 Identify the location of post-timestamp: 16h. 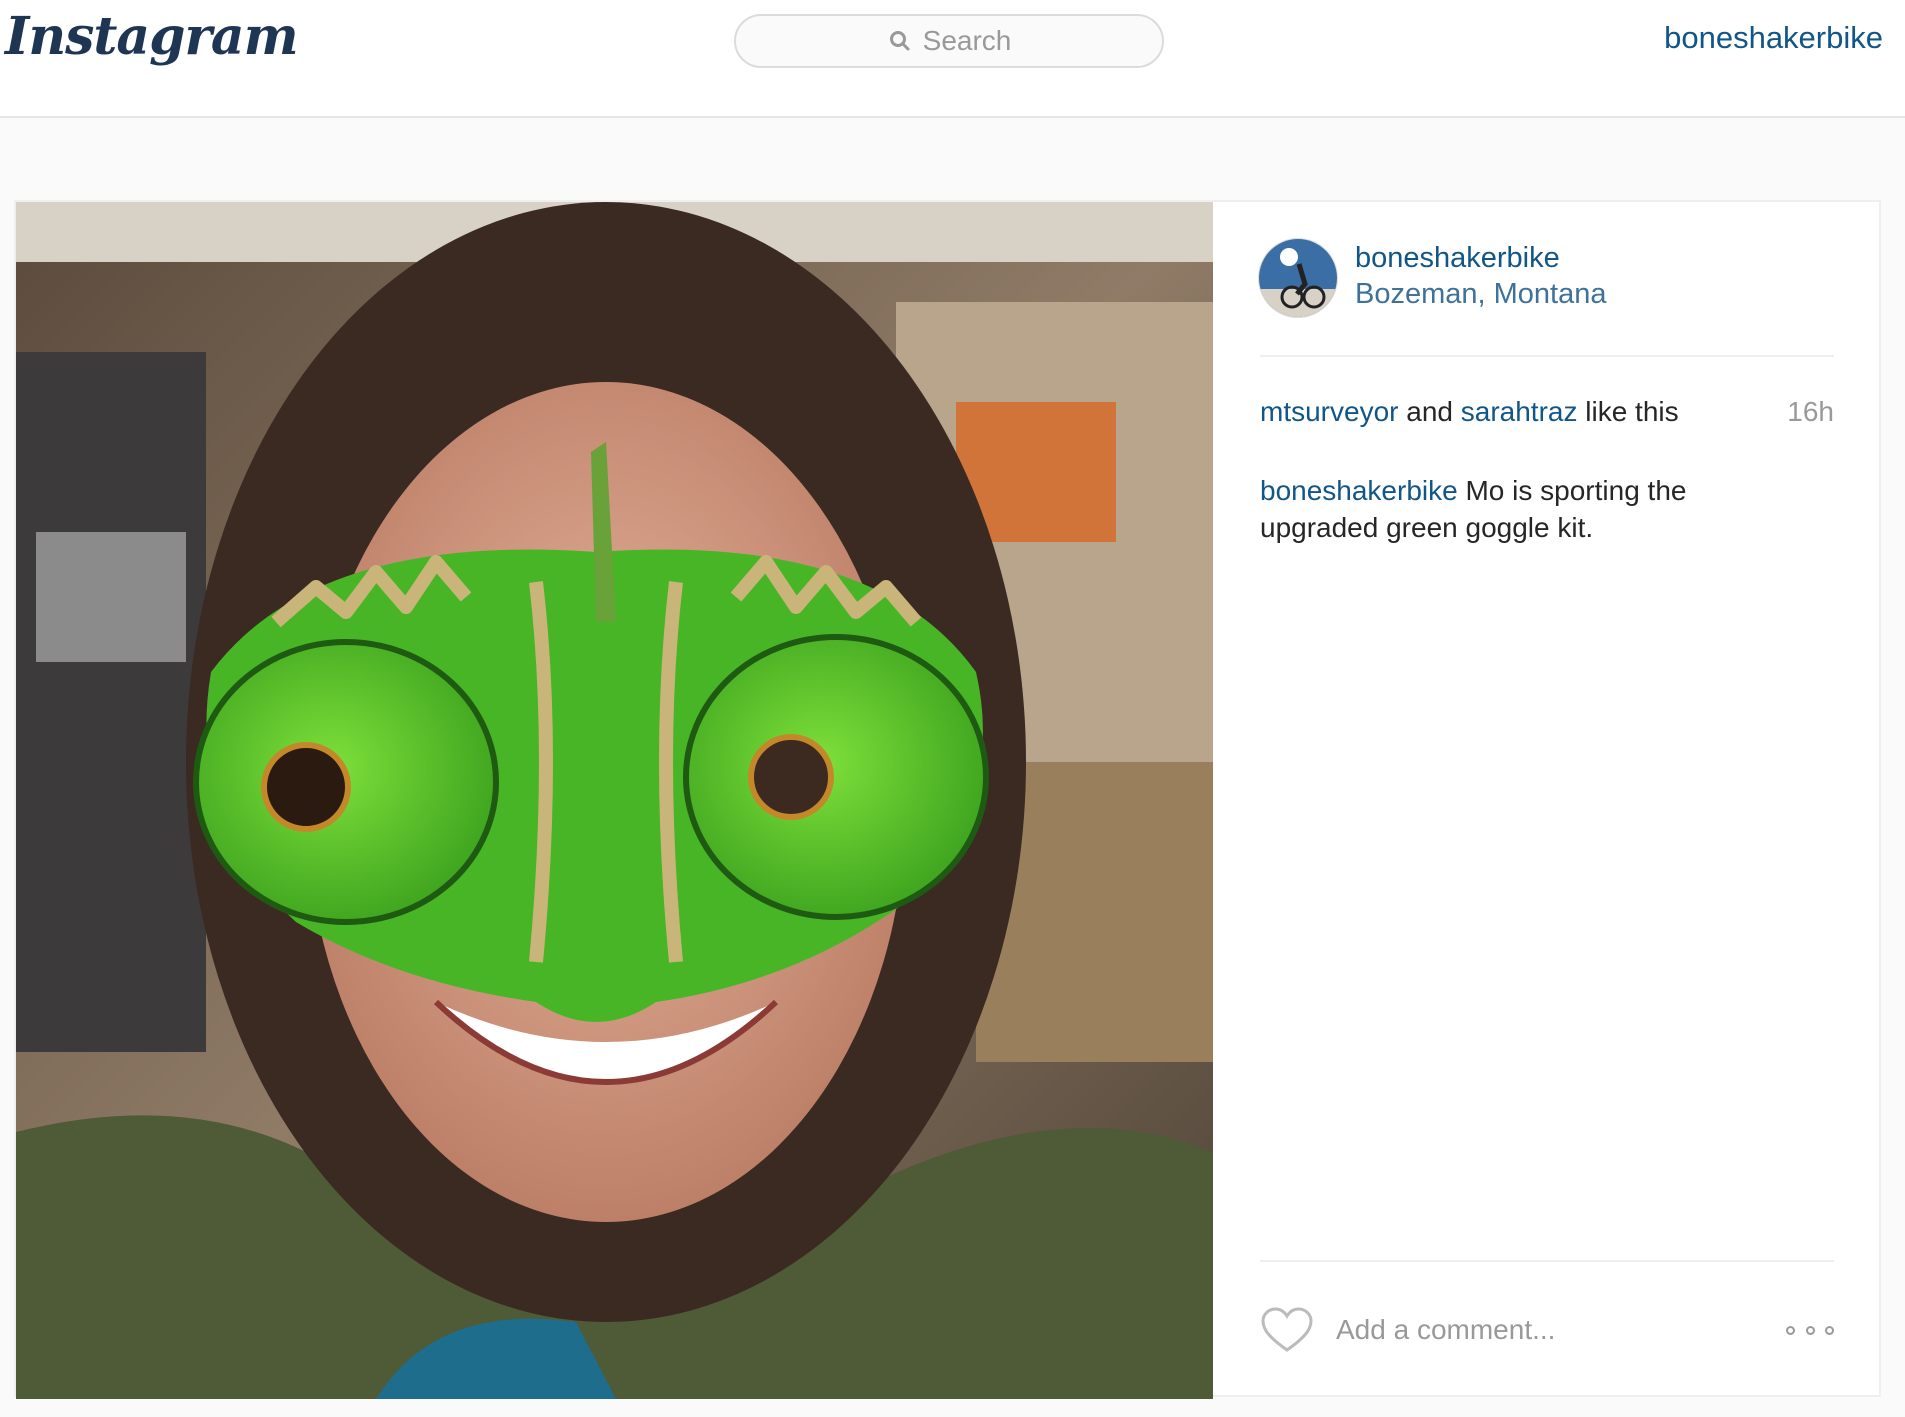
(1810, 412).